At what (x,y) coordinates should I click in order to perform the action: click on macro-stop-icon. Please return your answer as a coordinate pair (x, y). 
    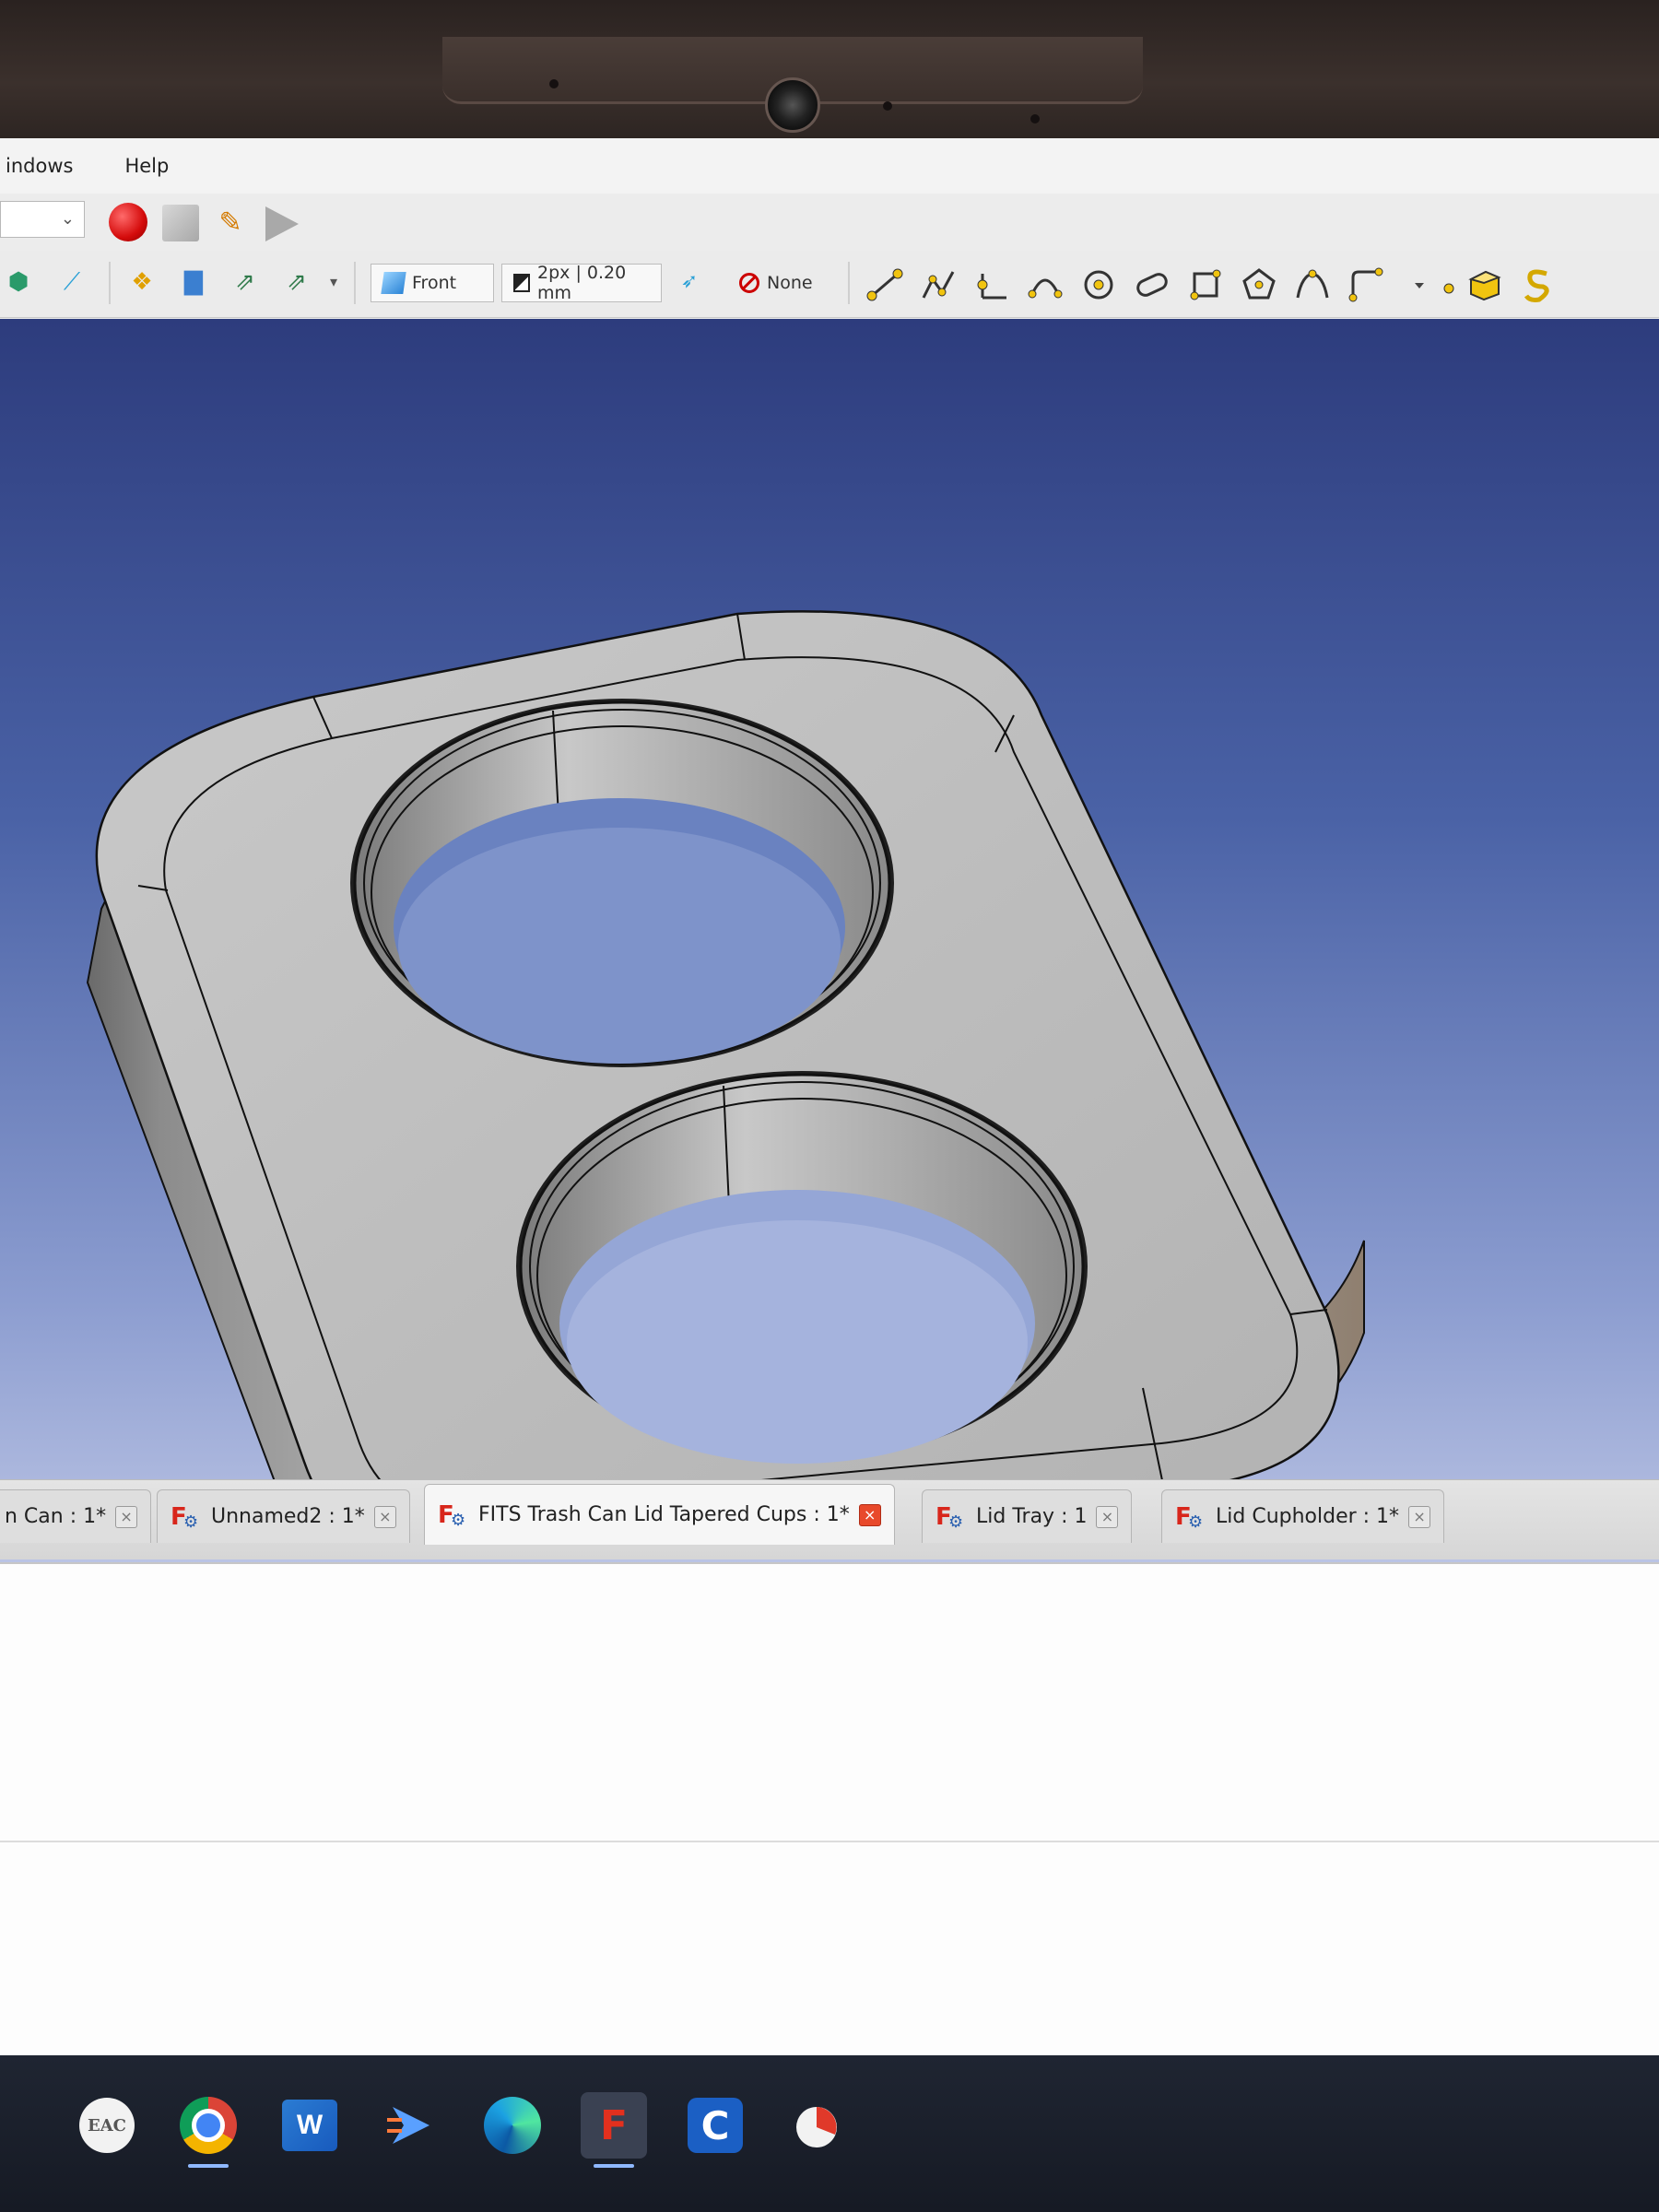
    Looking at the image, I should click on (180, 223).